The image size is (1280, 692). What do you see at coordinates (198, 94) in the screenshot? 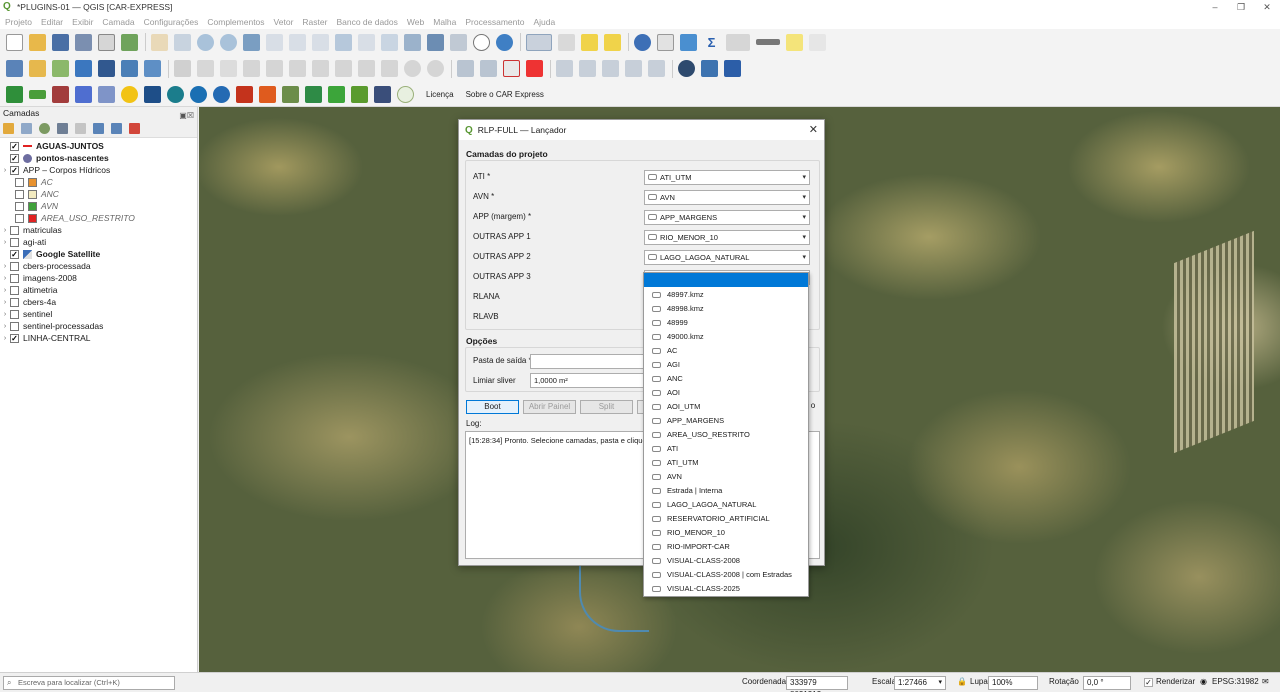
I see `search-plugin-icon` at bounding box center [198, 94].